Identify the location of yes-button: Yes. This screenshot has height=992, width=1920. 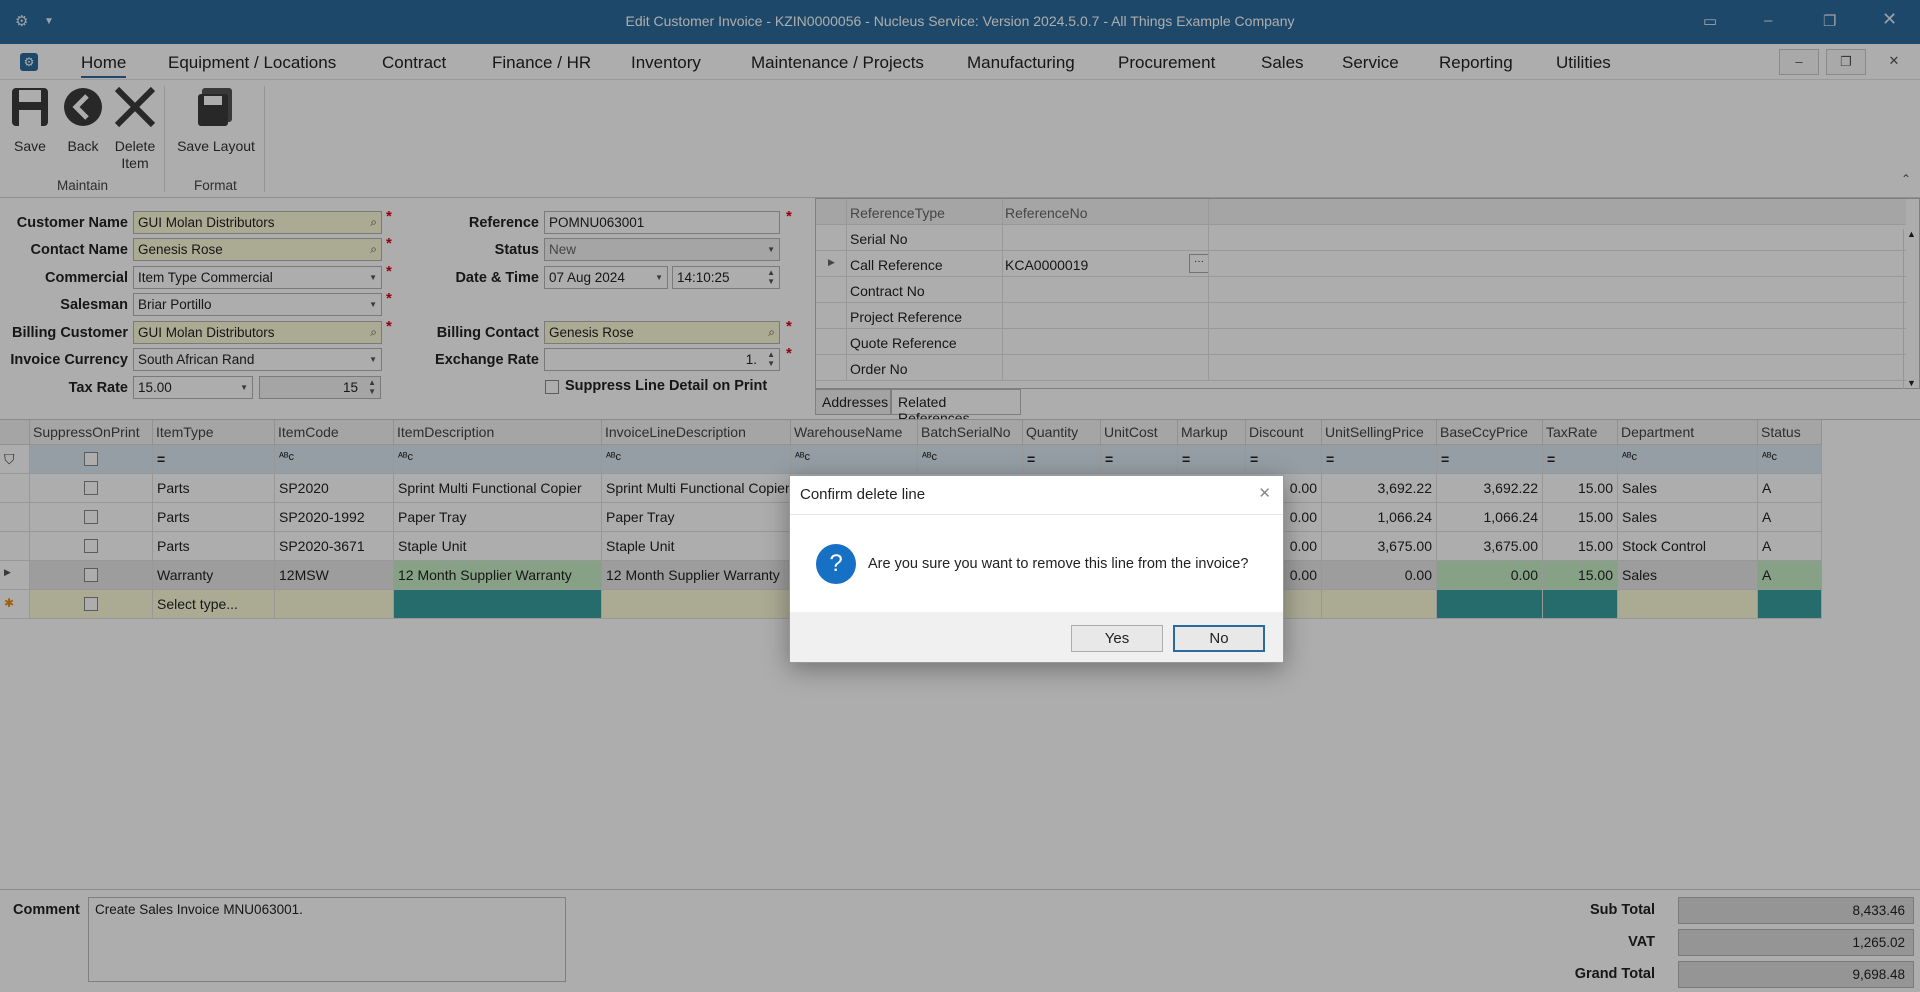
(1117, 638).